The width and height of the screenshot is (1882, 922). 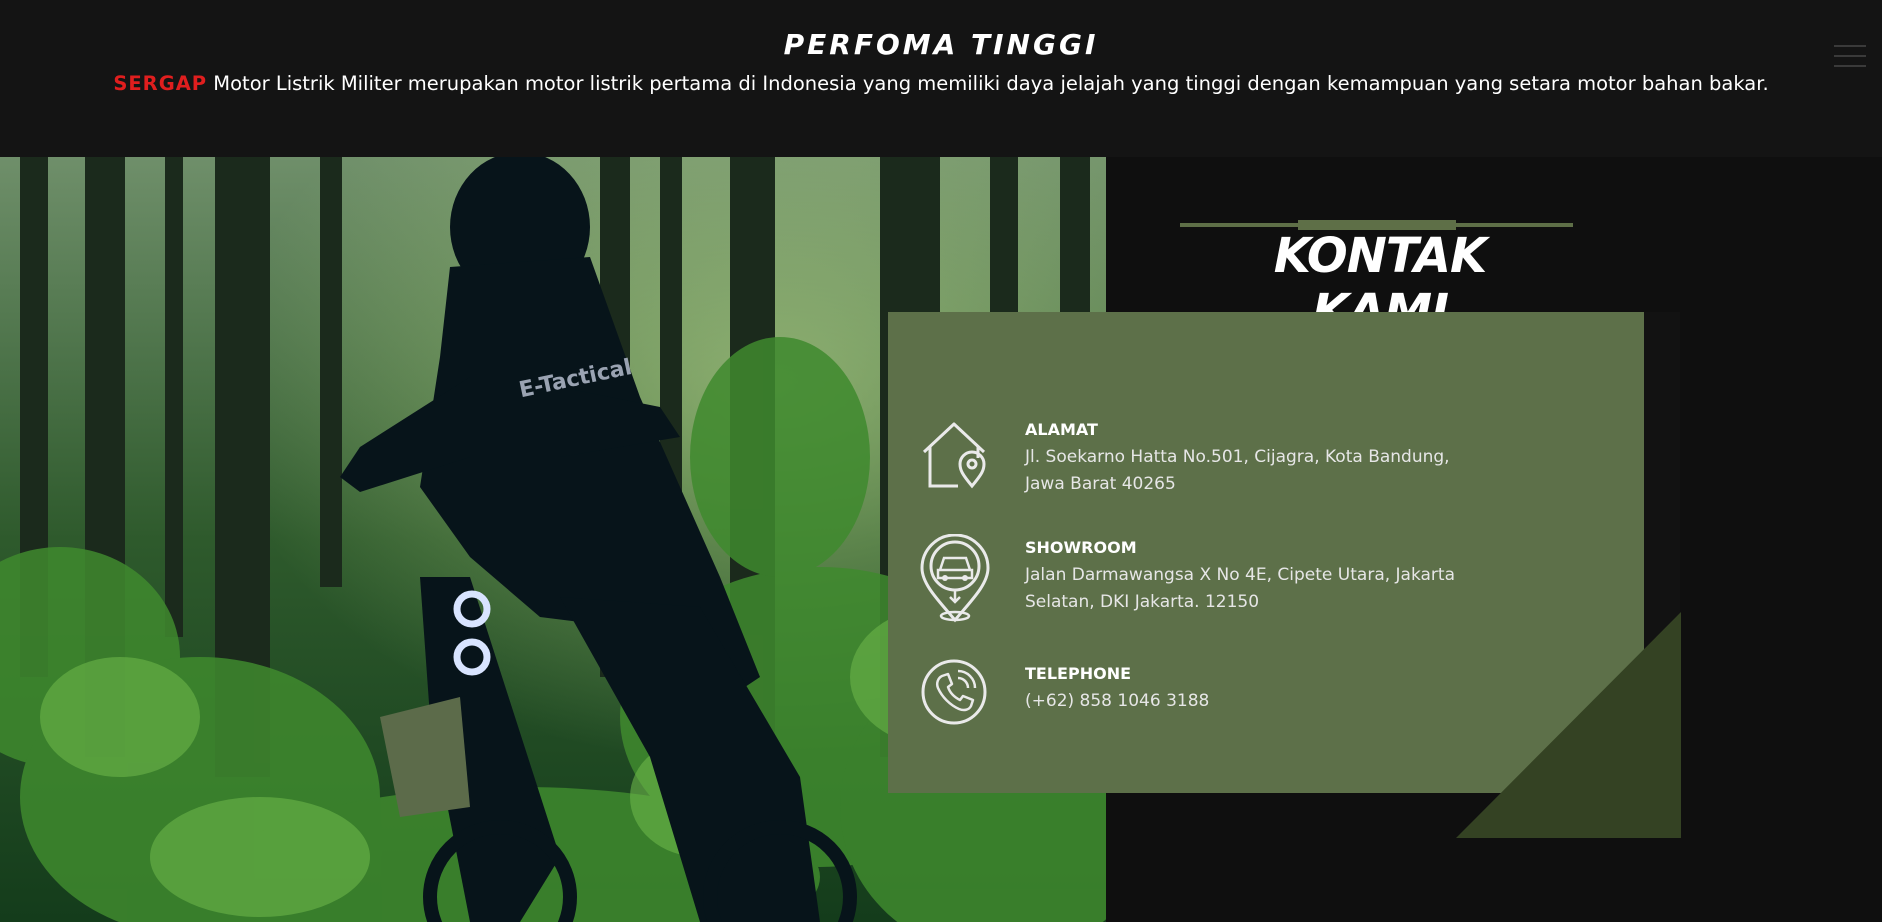 What do you see at coordinates (1100, 484) in the screenshot?
I see `address-line2: Jawa Barat 40265` at bounding box center [1100, 484].